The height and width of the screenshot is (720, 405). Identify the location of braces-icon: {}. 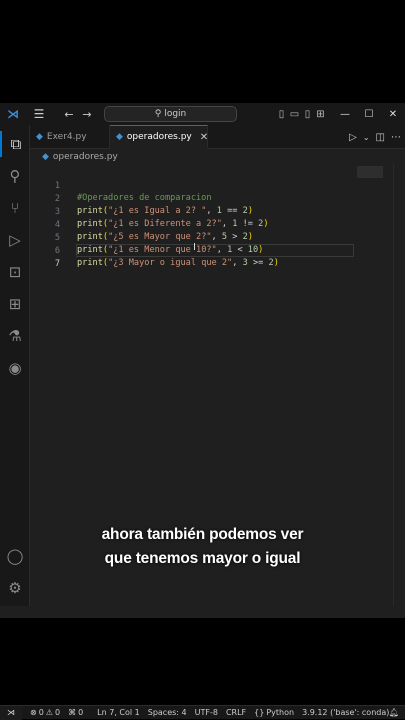
(259, 712).